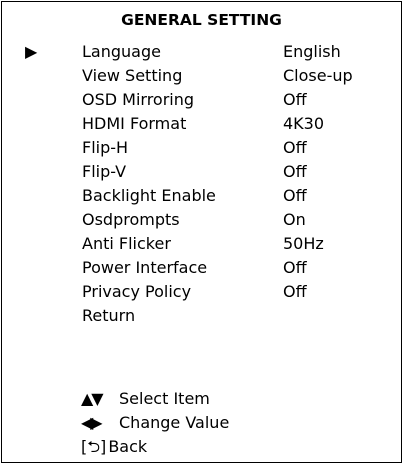 The height and width of the screenshot is (463, 403). Describe the element at coordinates (201, 124) in the screenshot. I see `menu-item-hdmi-format: HDMI Format 4K30` at that location.